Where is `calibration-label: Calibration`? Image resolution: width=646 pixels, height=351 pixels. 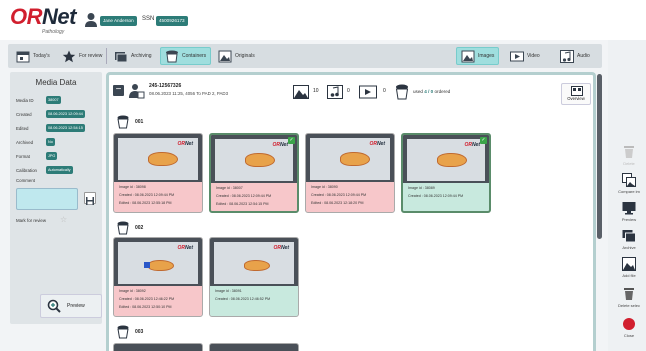
calibration-label: Calibration is located at coordinates (26, 170).